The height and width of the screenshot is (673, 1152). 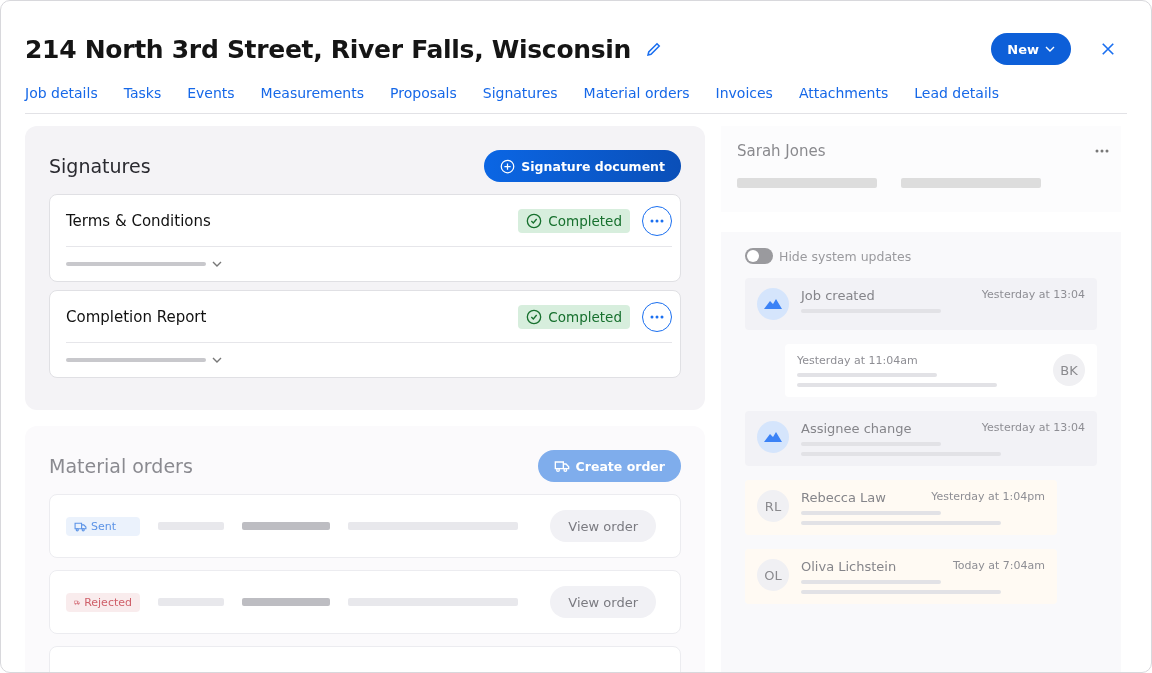 I want to click on page-title: 214 North 3rd Street, River Falls, Wisconsin, so click(x=328, y=49).